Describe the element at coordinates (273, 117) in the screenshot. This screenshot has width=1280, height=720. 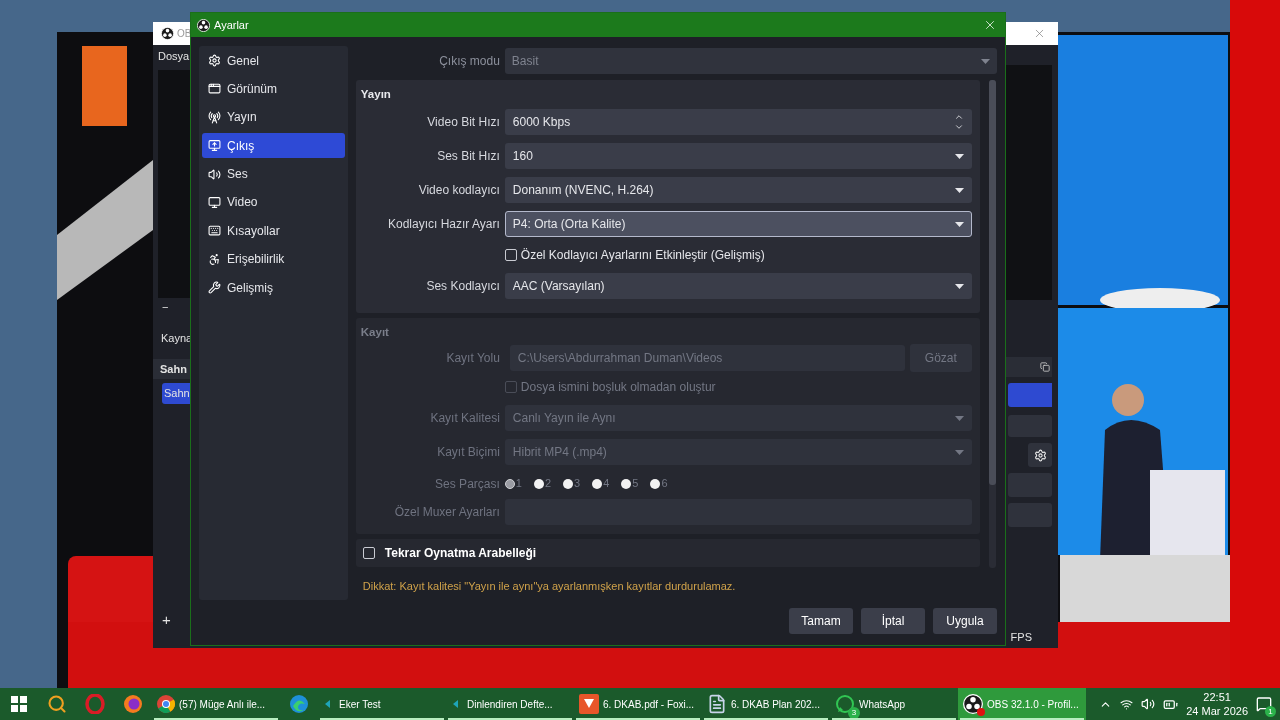
I see `sidebar-item: Yayın` at that location.